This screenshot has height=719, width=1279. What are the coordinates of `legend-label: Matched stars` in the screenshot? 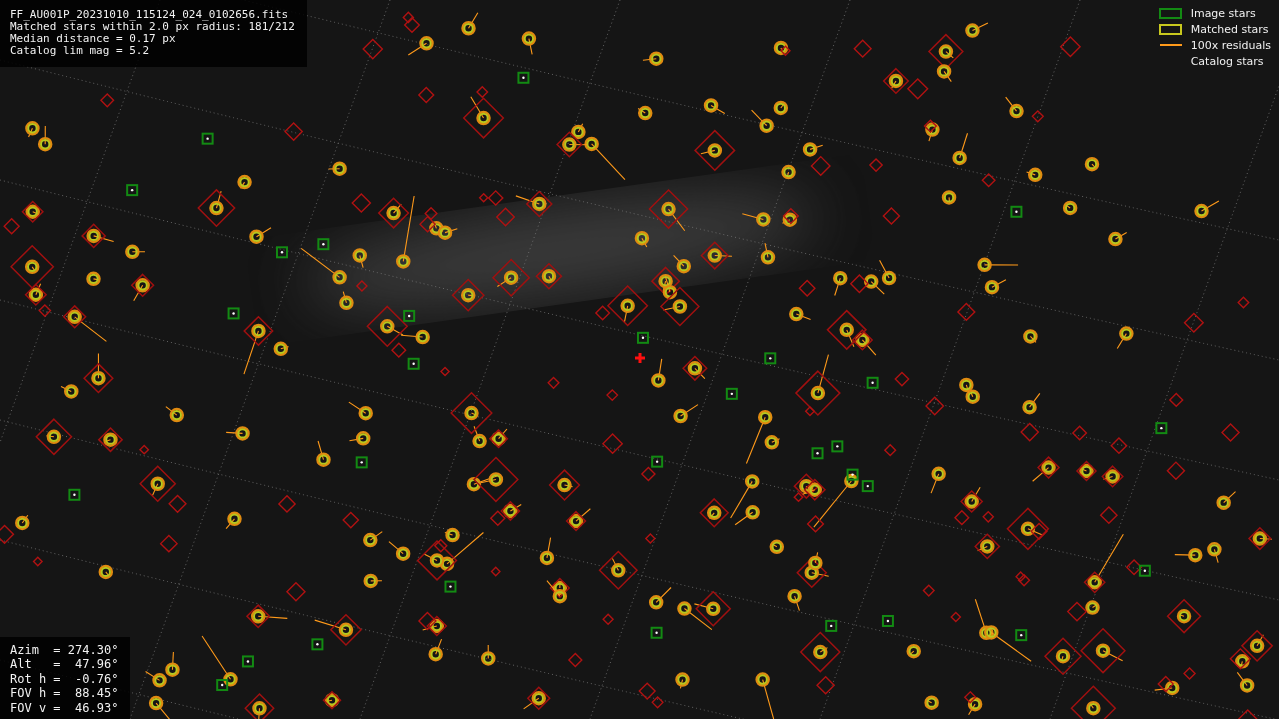 It's located at (1229, 29).